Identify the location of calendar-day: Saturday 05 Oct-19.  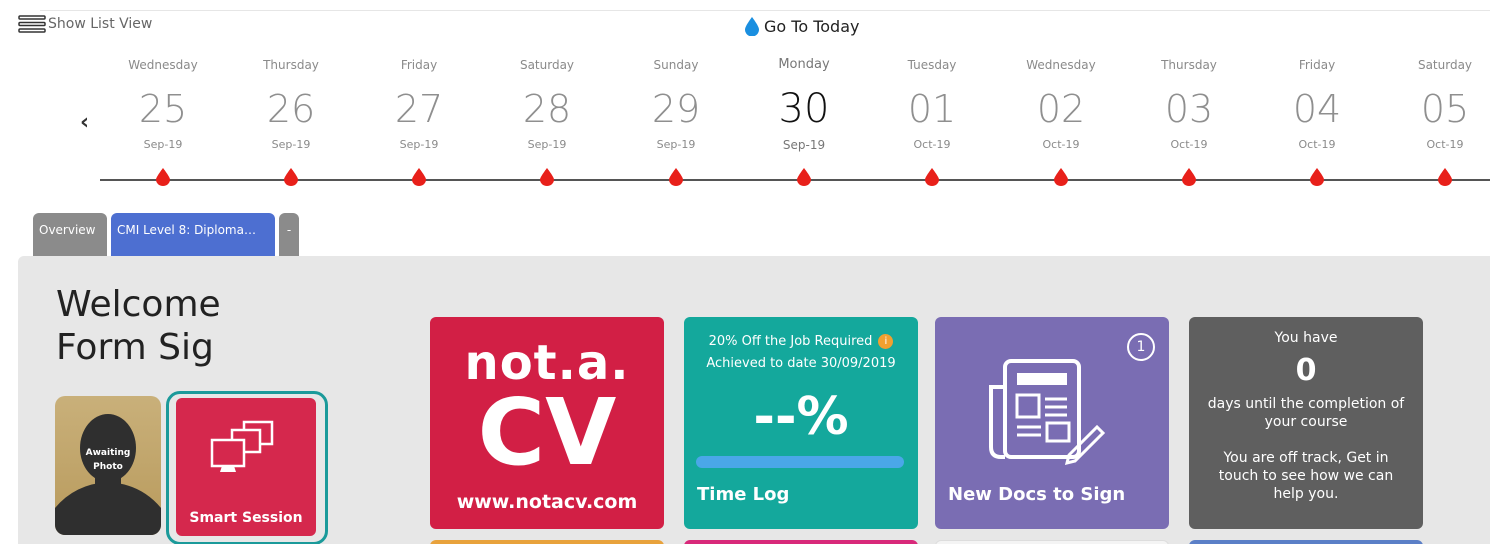
(1442, 103).